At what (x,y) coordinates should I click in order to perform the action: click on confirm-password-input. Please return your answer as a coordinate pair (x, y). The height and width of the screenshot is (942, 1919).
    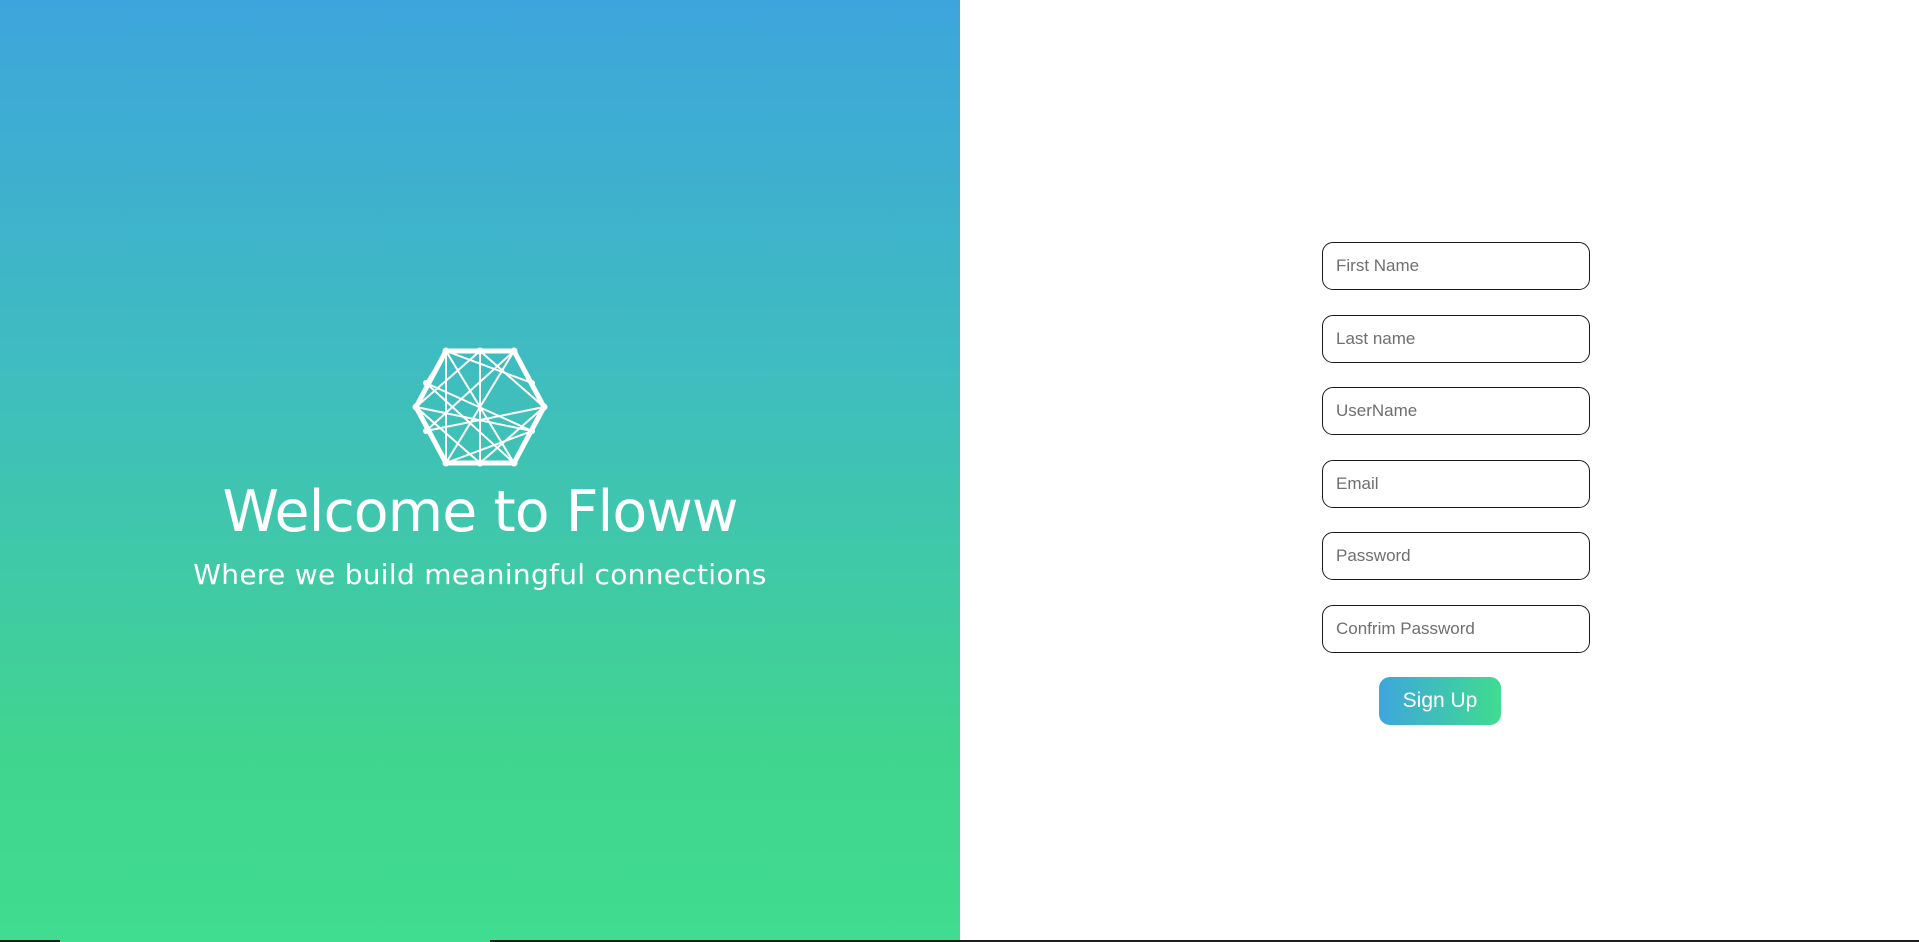
    Looking at the image, I should click on (1456, 628).